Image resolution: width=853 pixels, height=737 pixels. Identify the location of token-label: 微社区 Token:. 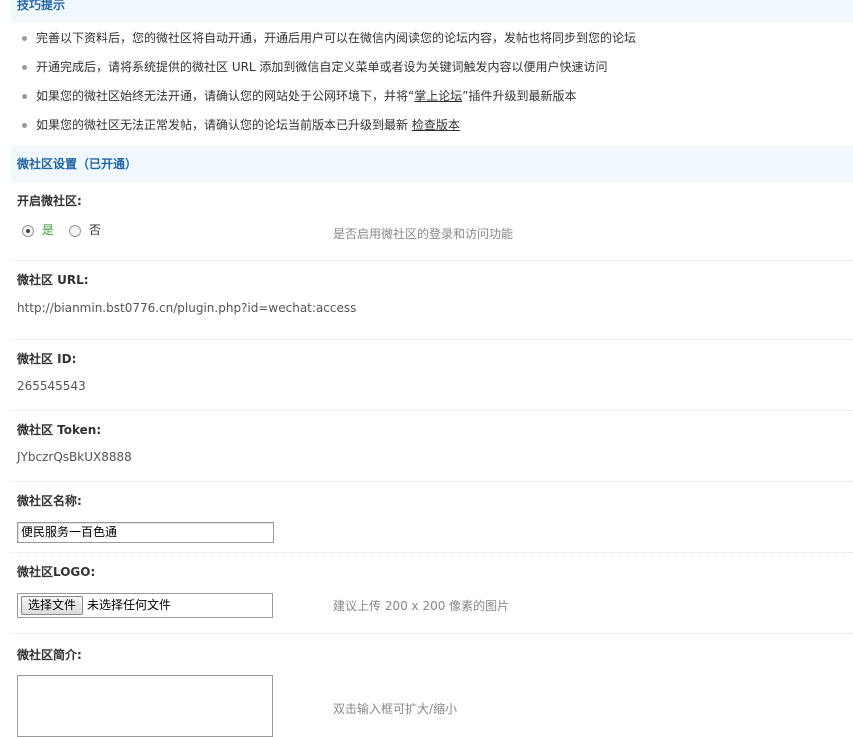
(59, 430).